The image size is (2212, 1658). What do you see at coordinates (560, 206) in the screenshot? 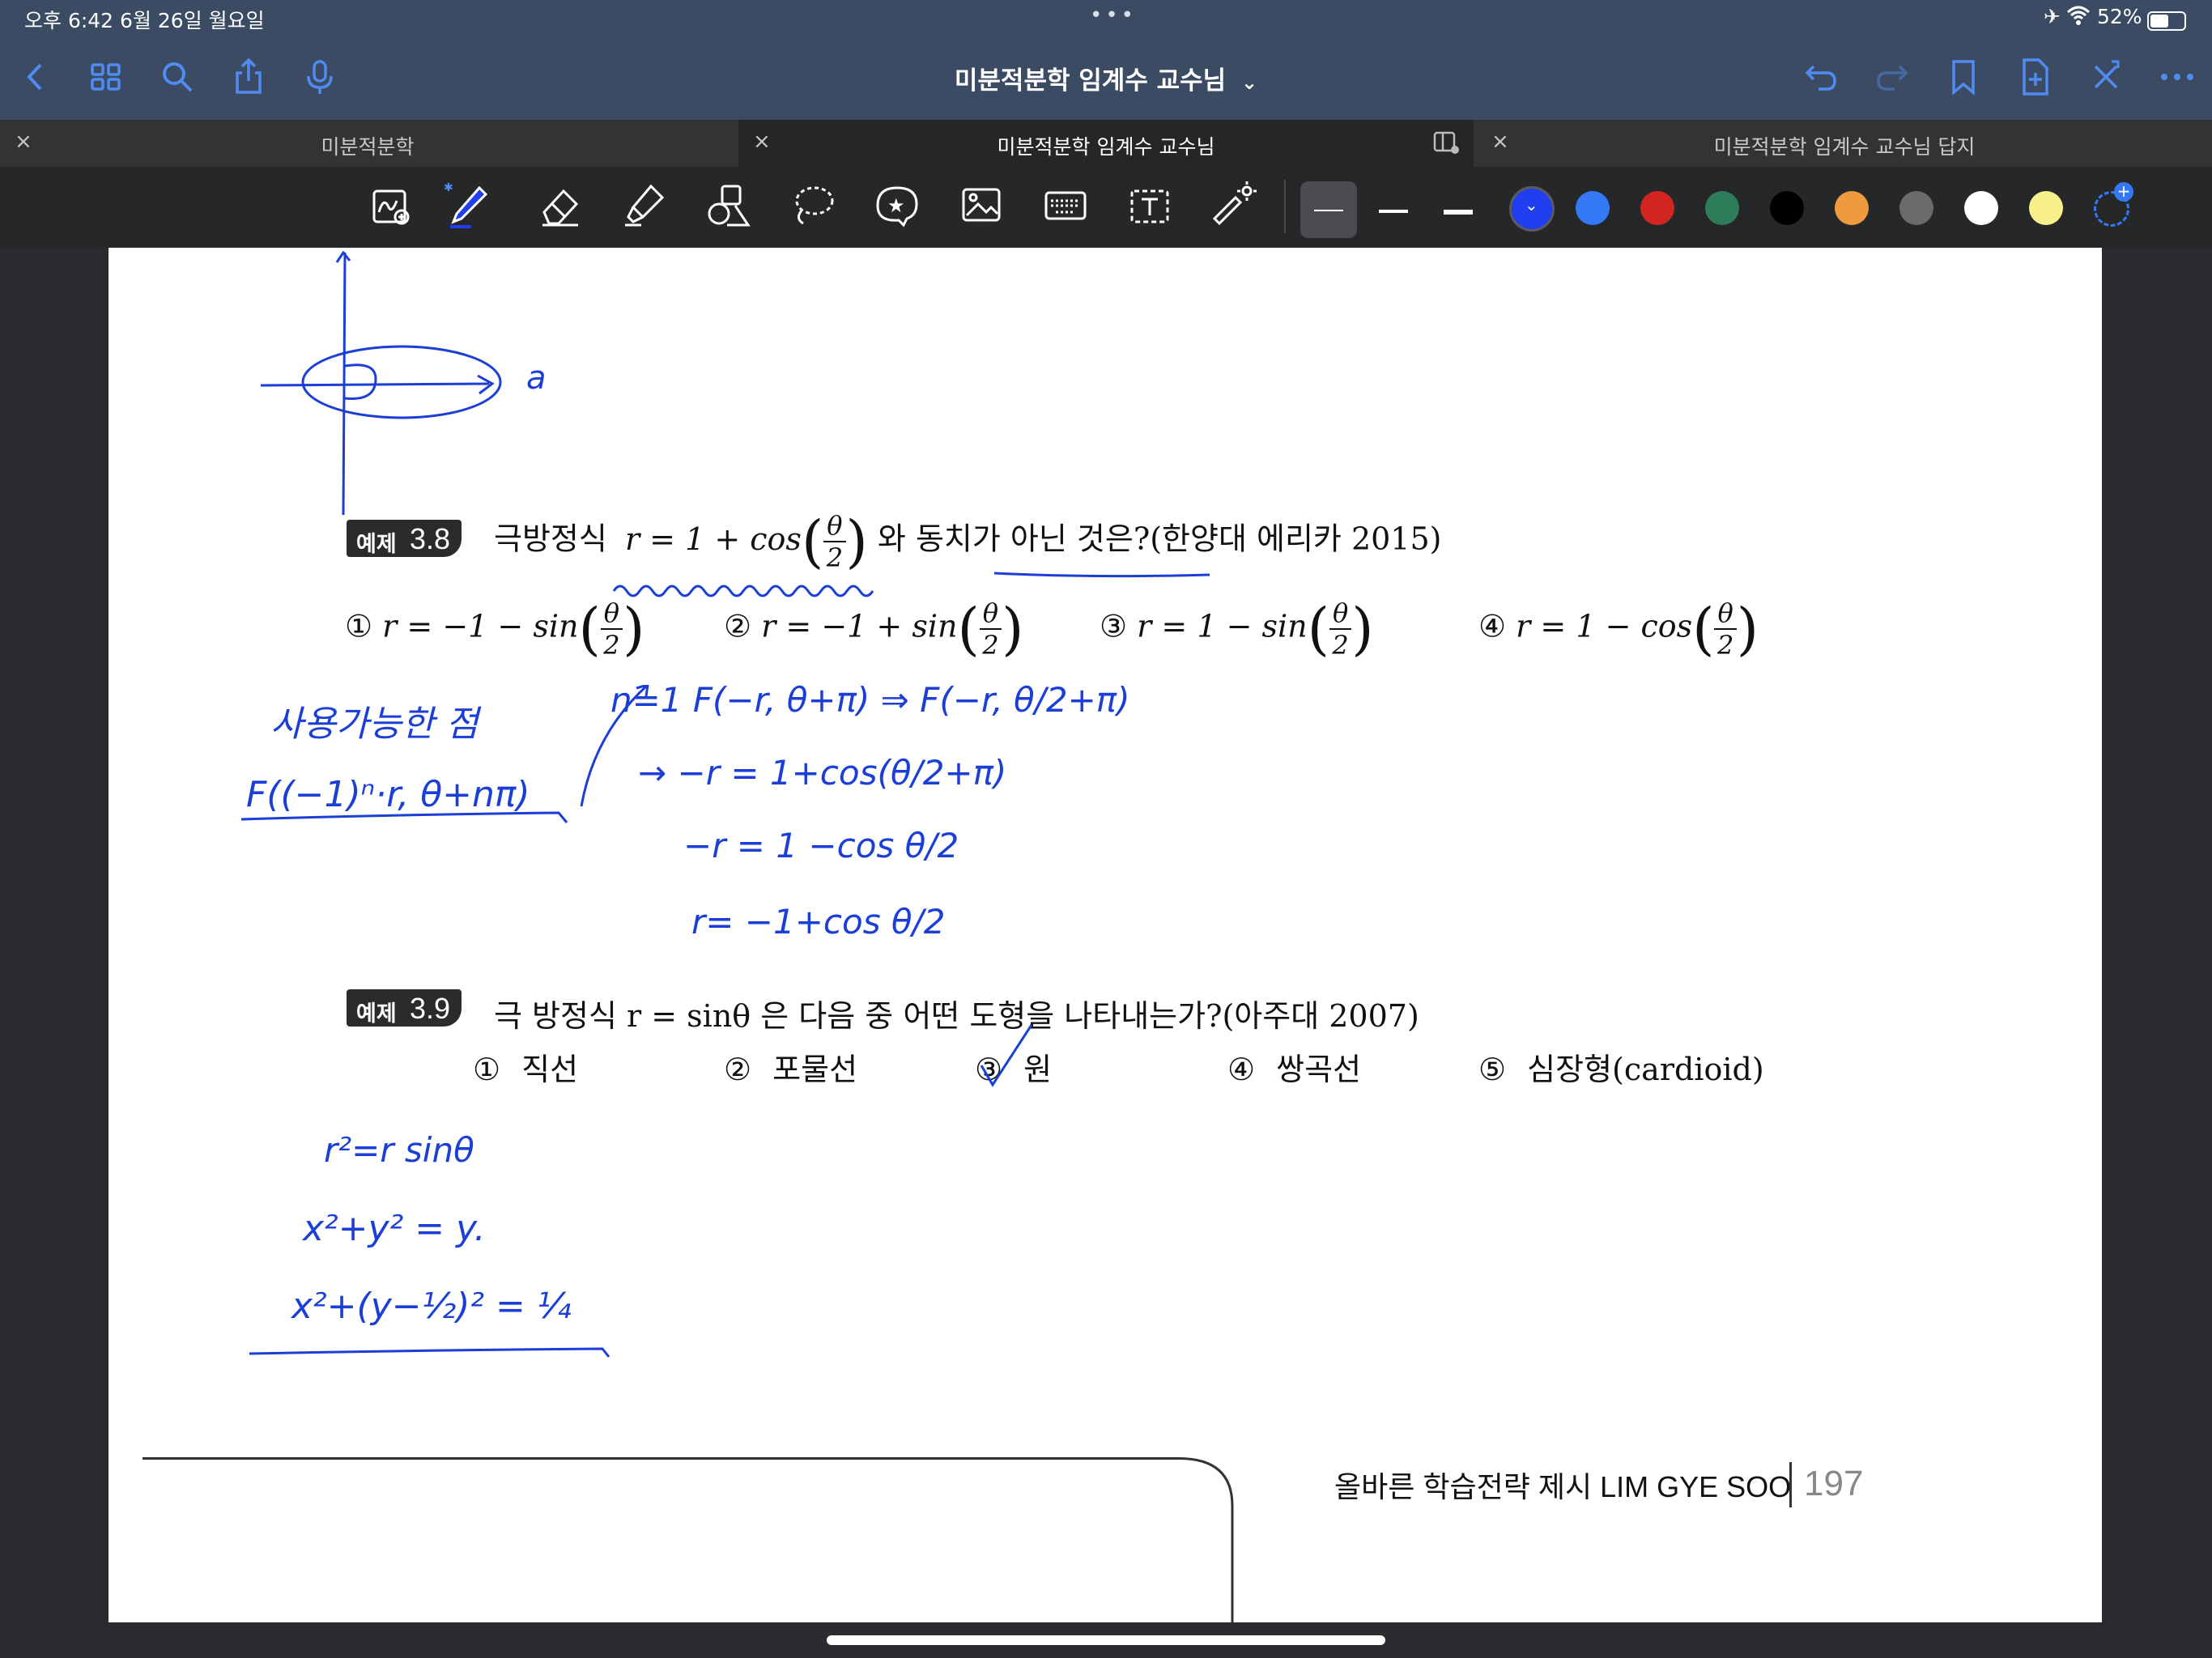
I see `eraser-icon` at bounding box center [560, 206].